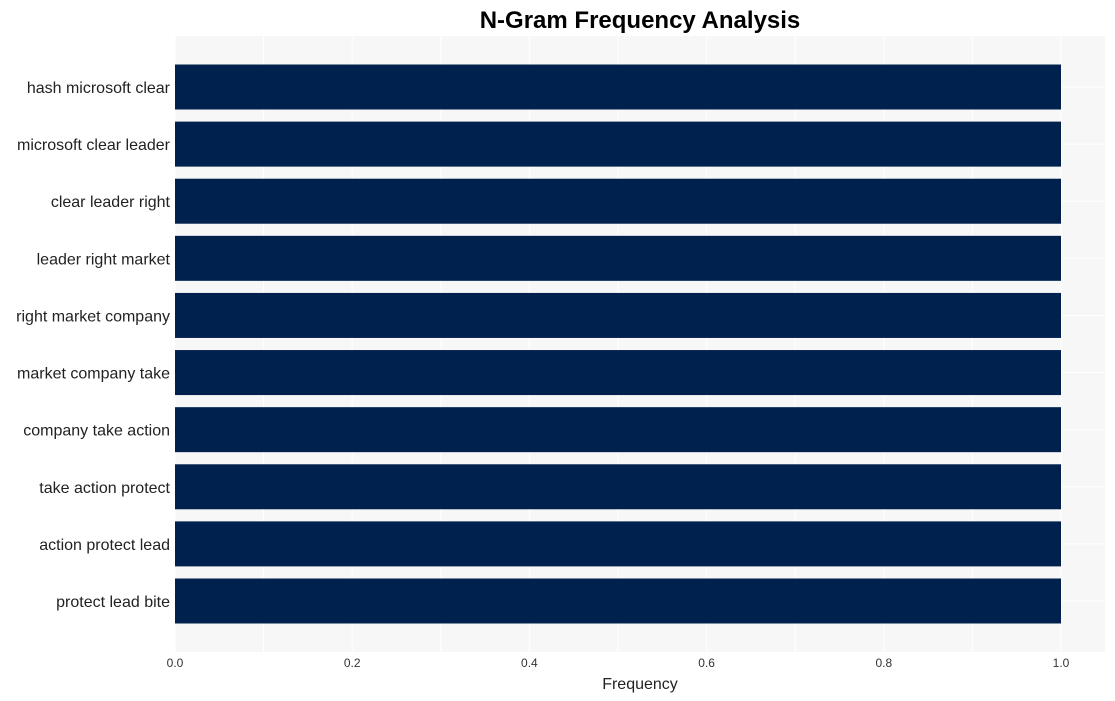 The width and height of the screenshot is (1115, 701). I want to click on bar-action-protect-lead, so click(618, 544).